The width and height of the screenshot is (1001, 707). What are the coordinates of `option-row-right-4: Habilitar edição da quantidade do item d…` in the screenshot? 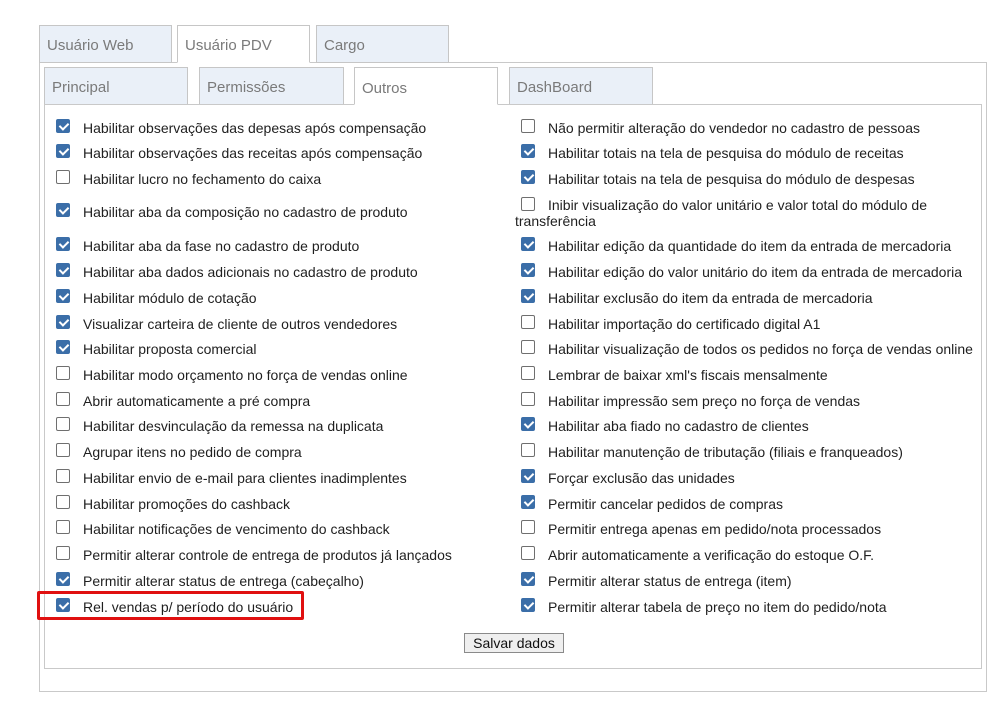 It's located at (746, 245).